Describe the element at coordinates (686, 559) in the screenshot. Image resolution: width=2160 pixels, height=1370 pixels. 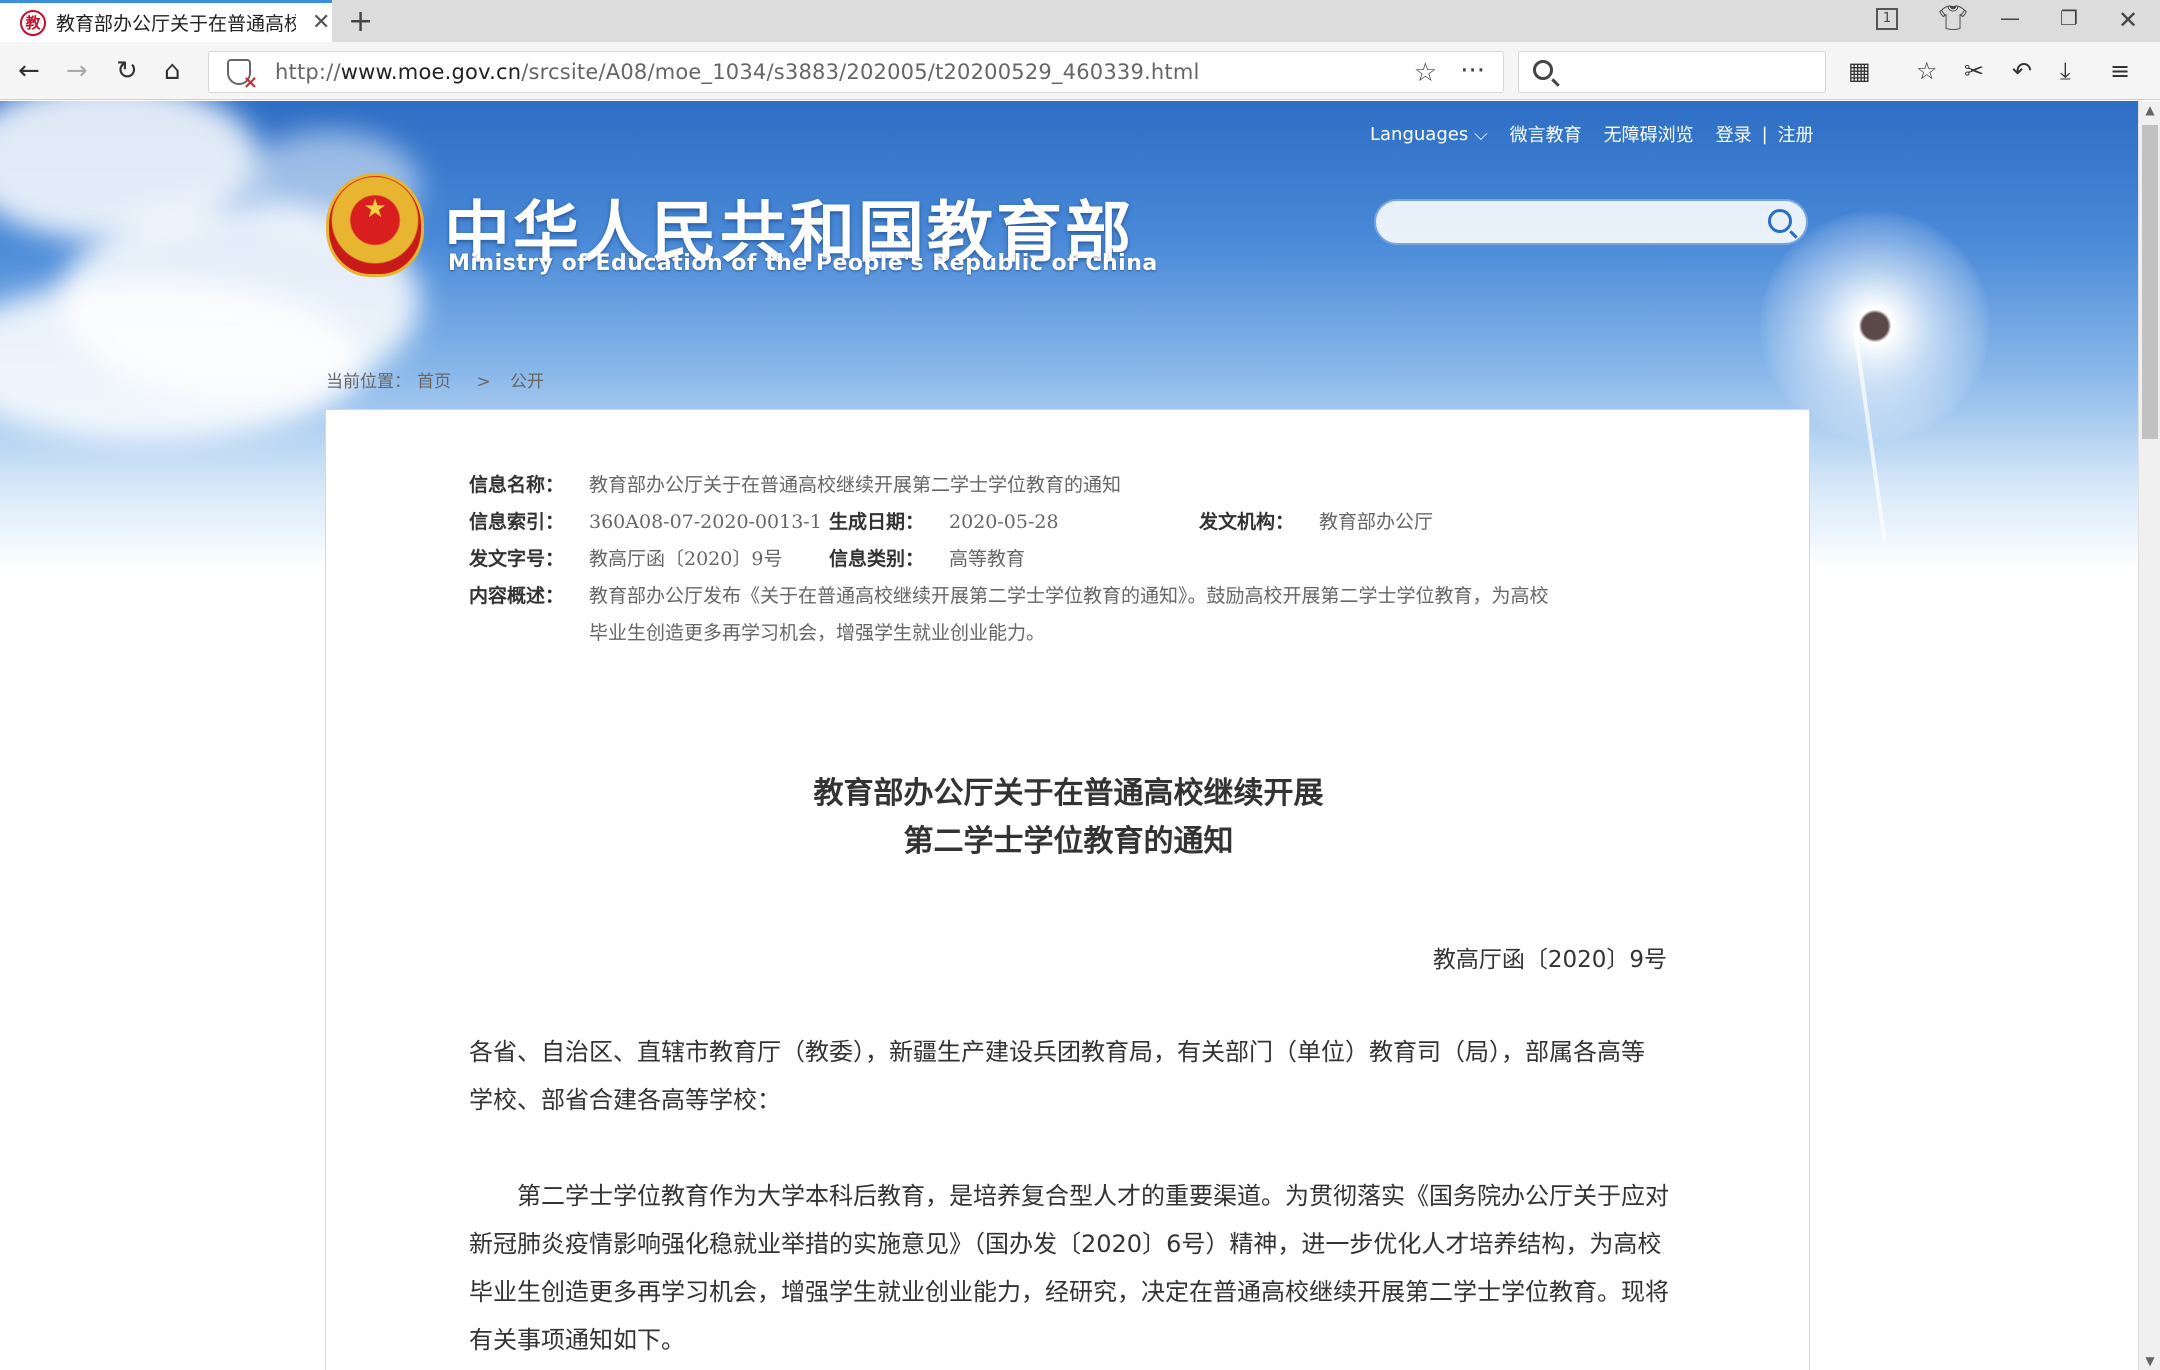
I see `meta-docno-value: 教高厅函〔2020〕9号` at that location.